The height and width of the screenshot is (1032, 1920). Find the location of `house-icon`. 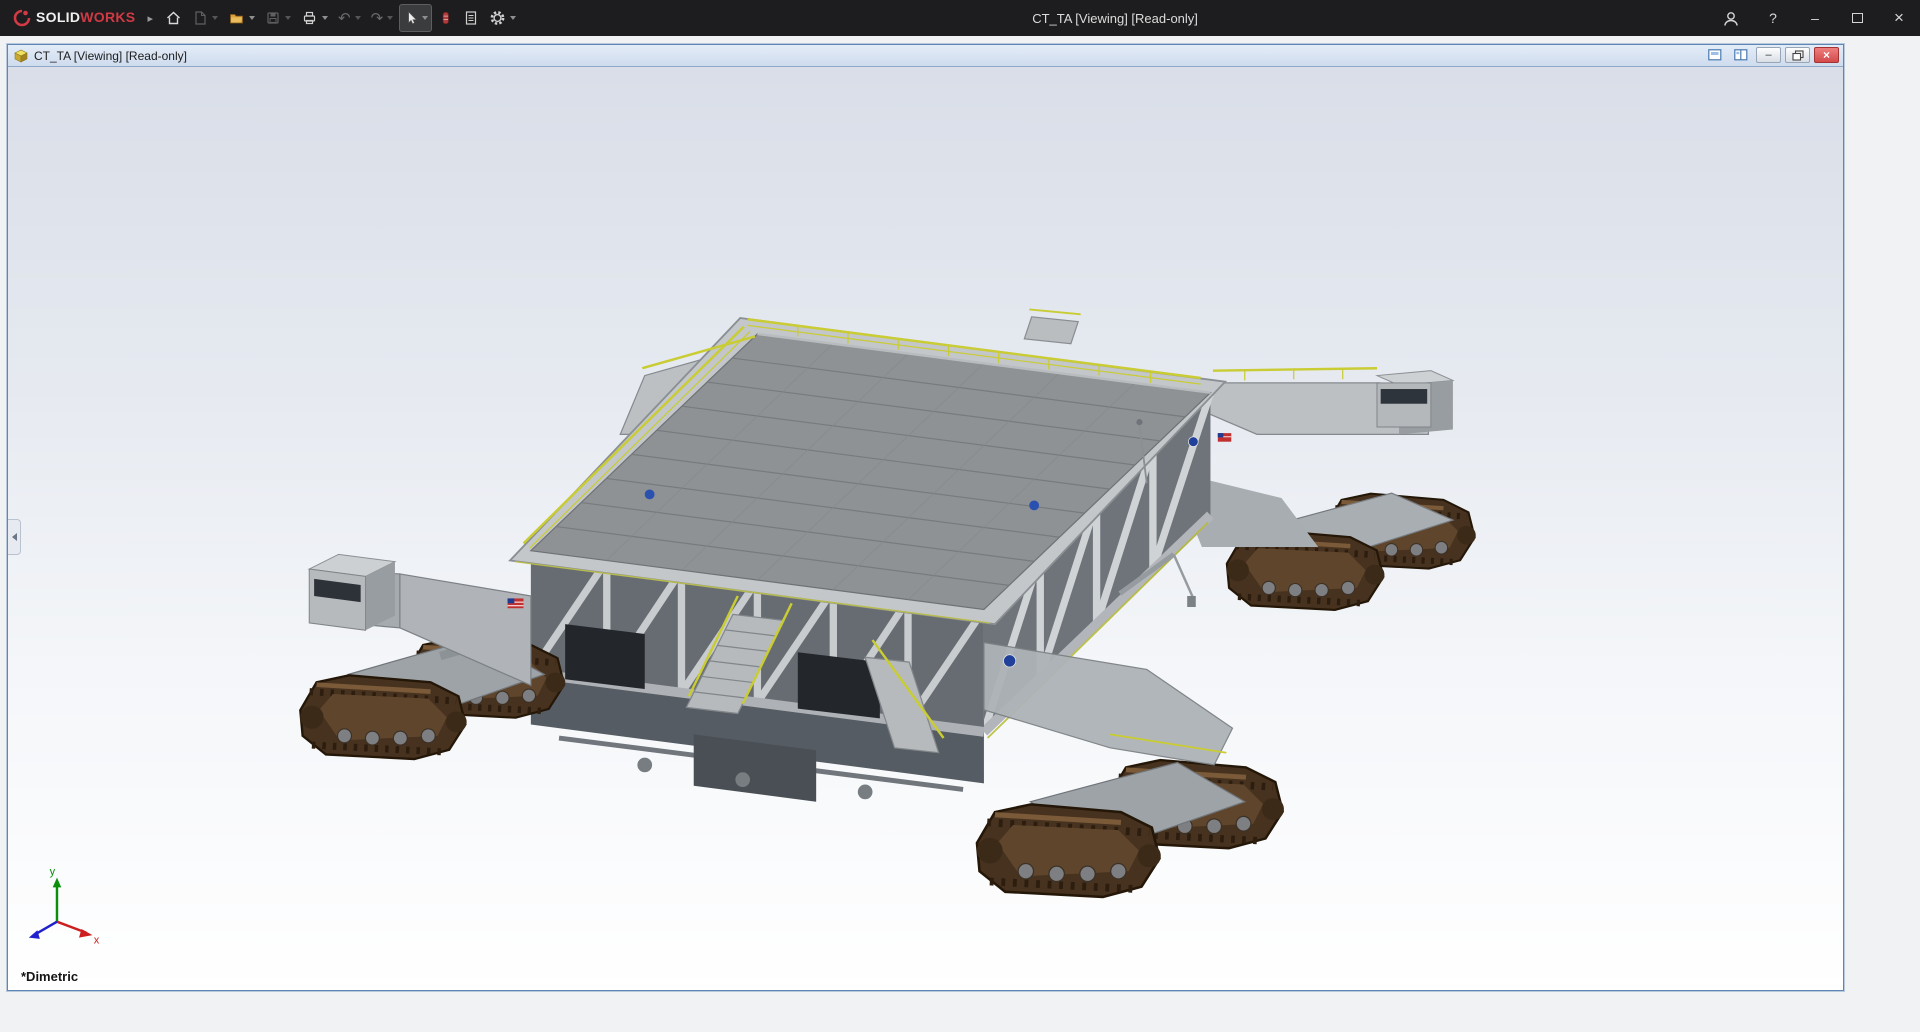

house-icon is located at coordinates (173, 18).